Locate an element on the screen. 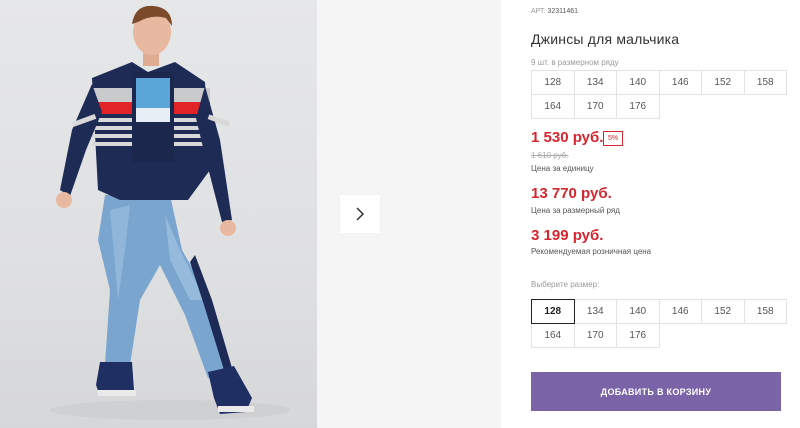 This screenshot has height=428, width=800. pack-size-cell: 158 is located at coordinates (765, 82).